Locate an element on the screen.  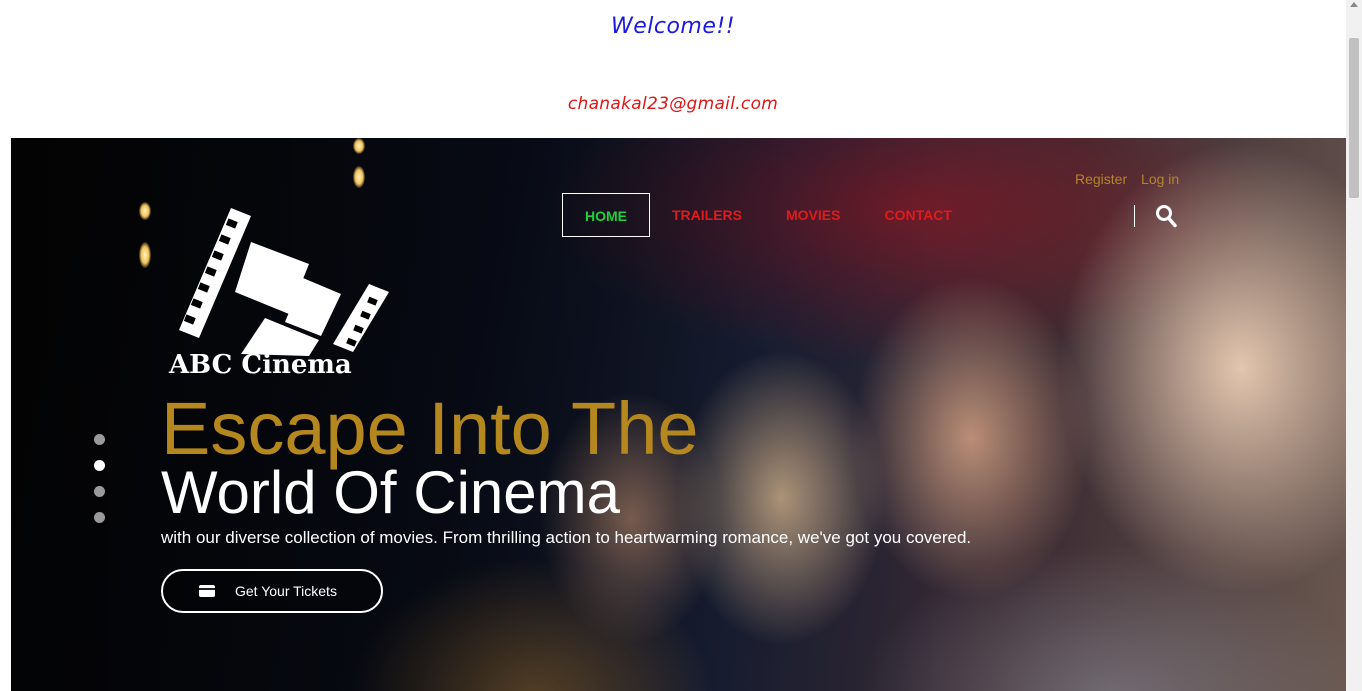
auth-links: Register Log in is located at coordinates (1132, 179).